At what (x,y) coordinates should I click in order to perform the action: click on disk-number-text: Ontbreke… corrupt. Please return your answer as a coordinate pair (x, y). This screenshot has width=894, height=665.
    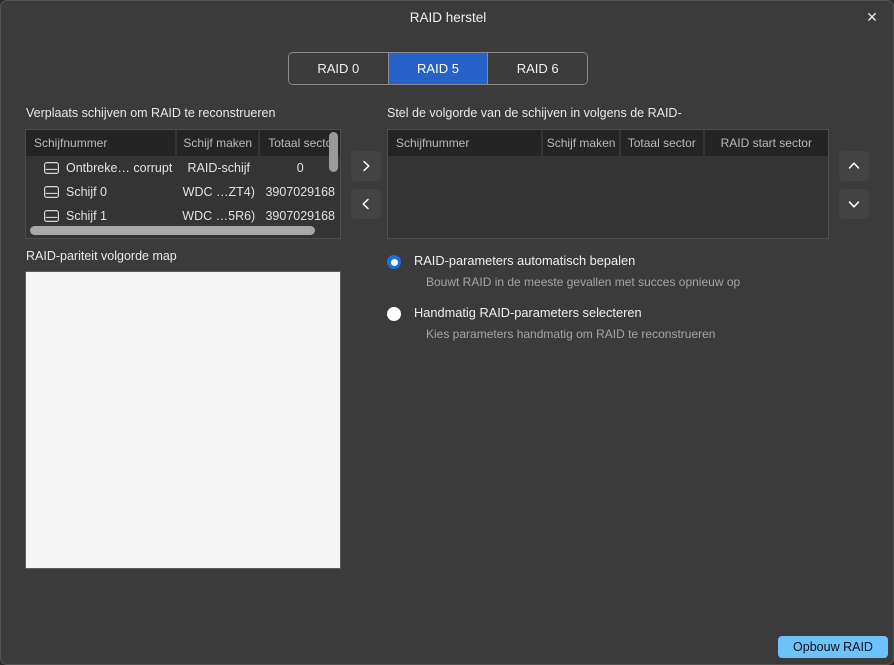
    Looking at the image, I should click on (119, 168).